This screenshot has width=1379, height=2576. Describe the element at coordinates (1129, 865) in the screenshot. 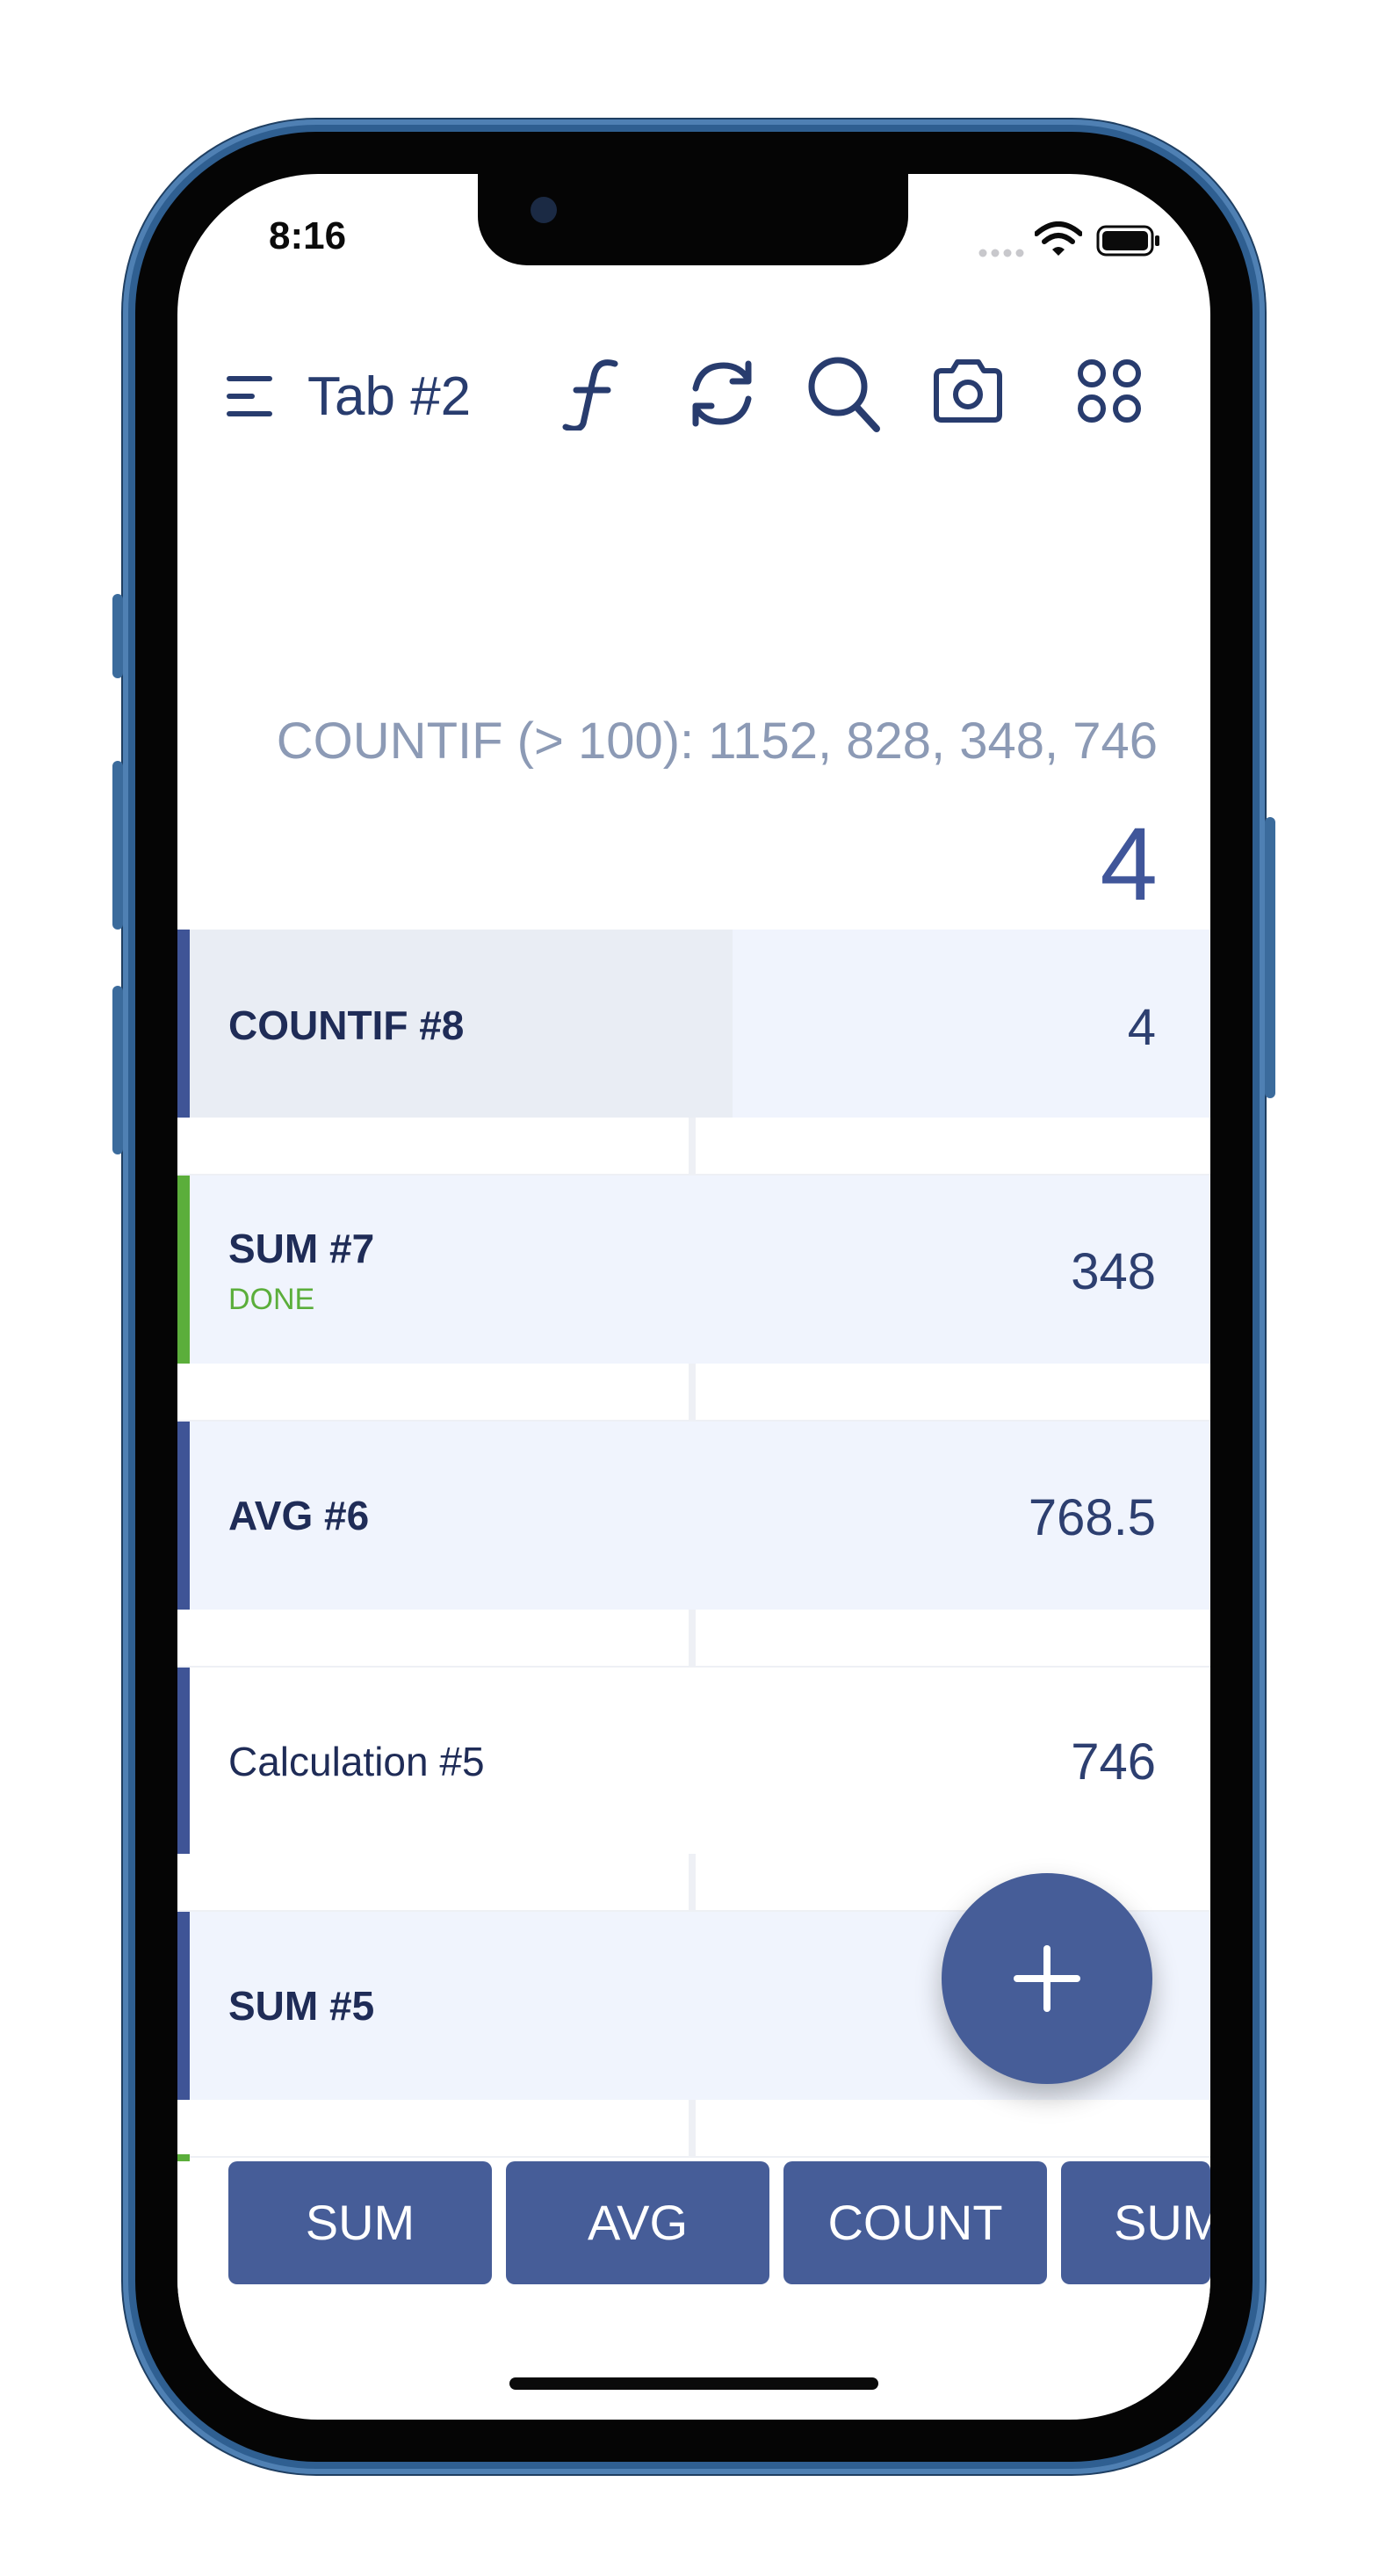

I see `result-display: 4` at that location.